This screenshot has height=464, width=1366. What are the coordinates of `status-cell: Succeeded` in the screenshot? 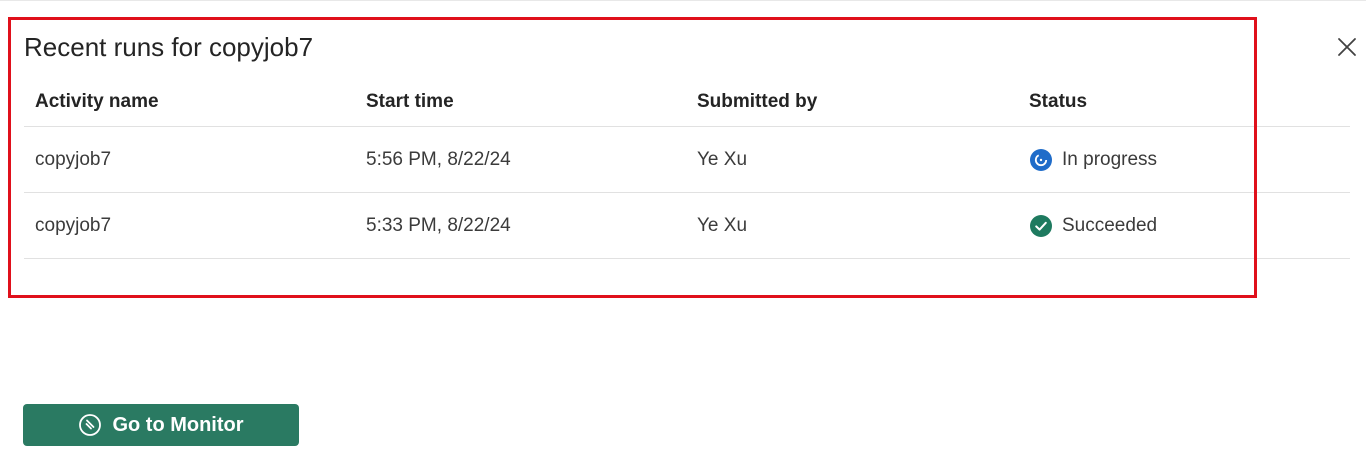 It's located at (1093, 225).